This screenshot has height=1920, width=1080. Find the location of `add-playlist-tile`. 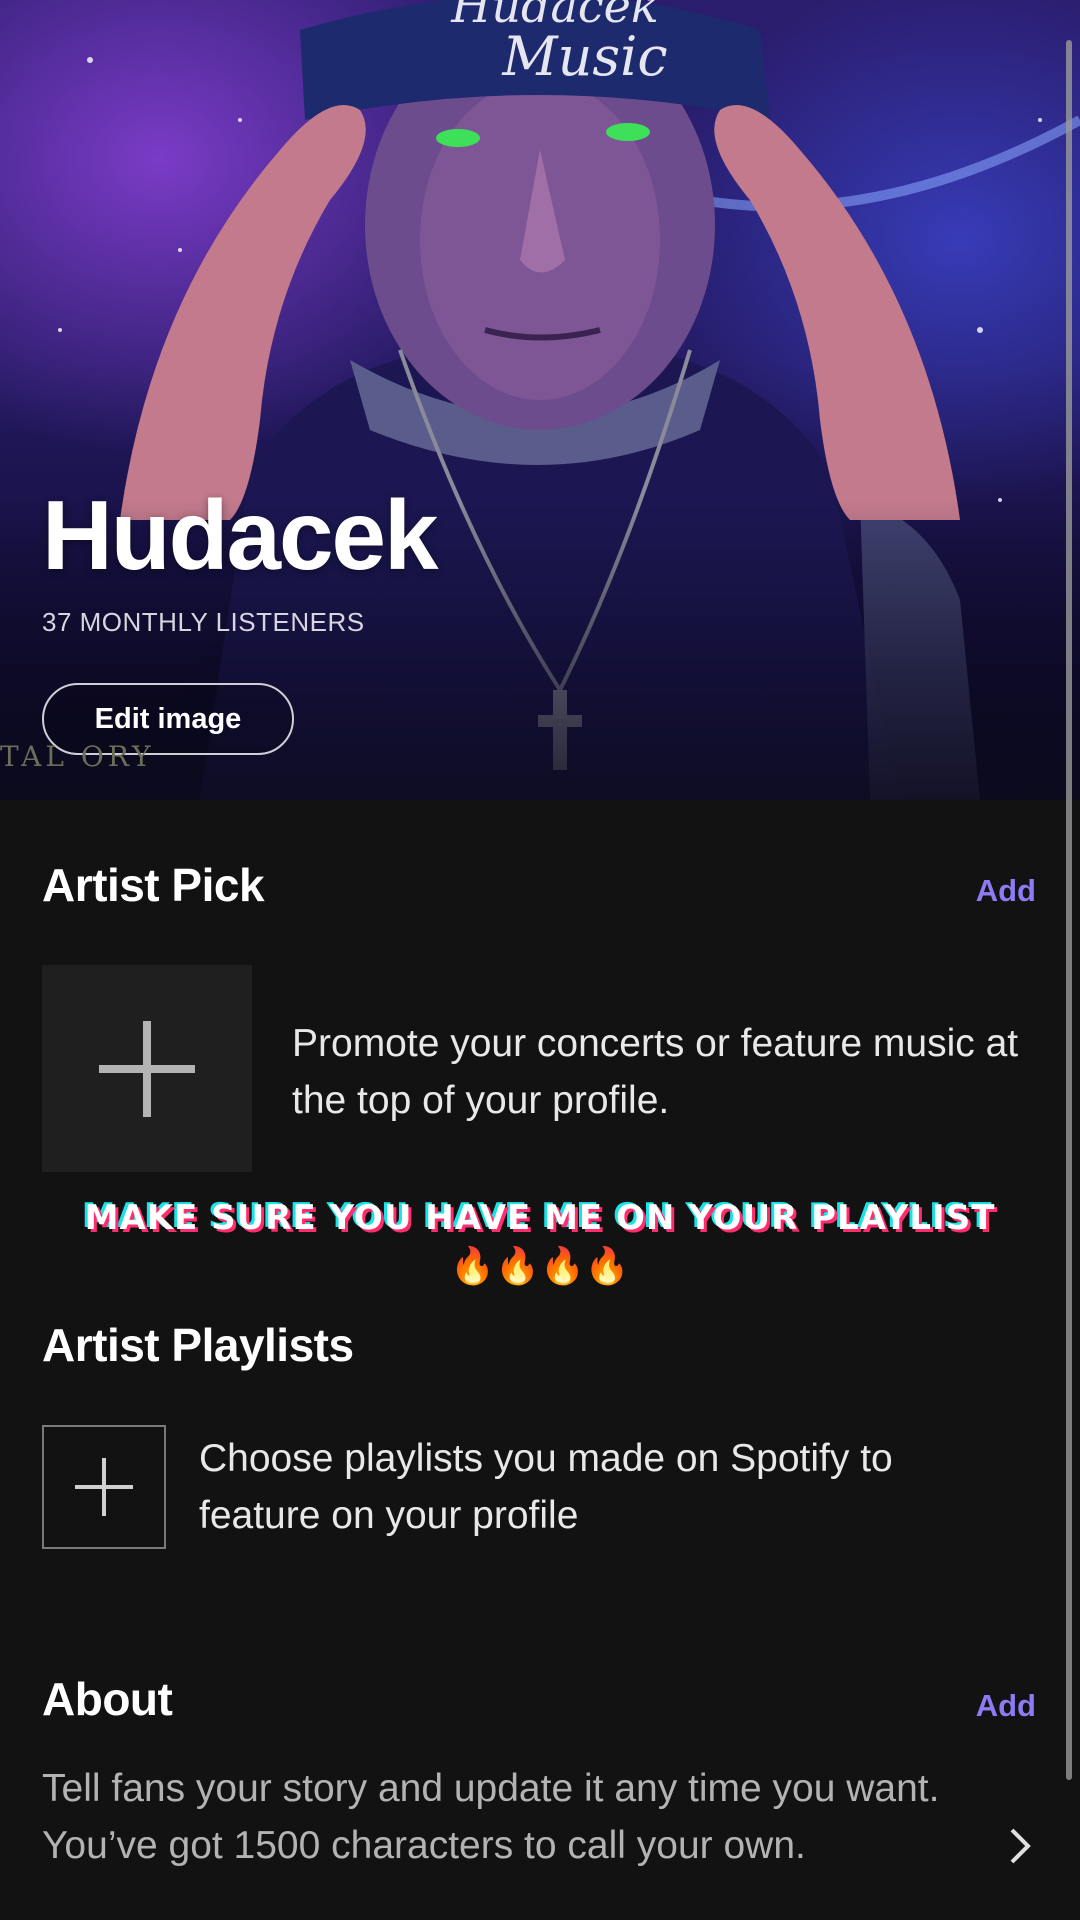

add-playlist-tile is located at coordinates (104, 1487).